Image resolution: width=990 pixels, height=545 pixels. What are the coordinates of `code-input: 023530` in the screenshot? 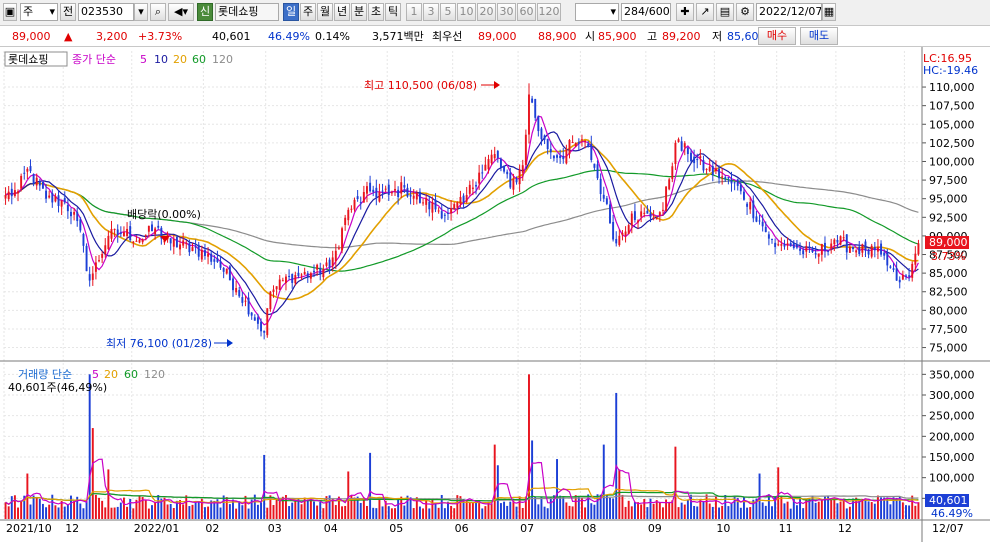 It's located at (106, 12).